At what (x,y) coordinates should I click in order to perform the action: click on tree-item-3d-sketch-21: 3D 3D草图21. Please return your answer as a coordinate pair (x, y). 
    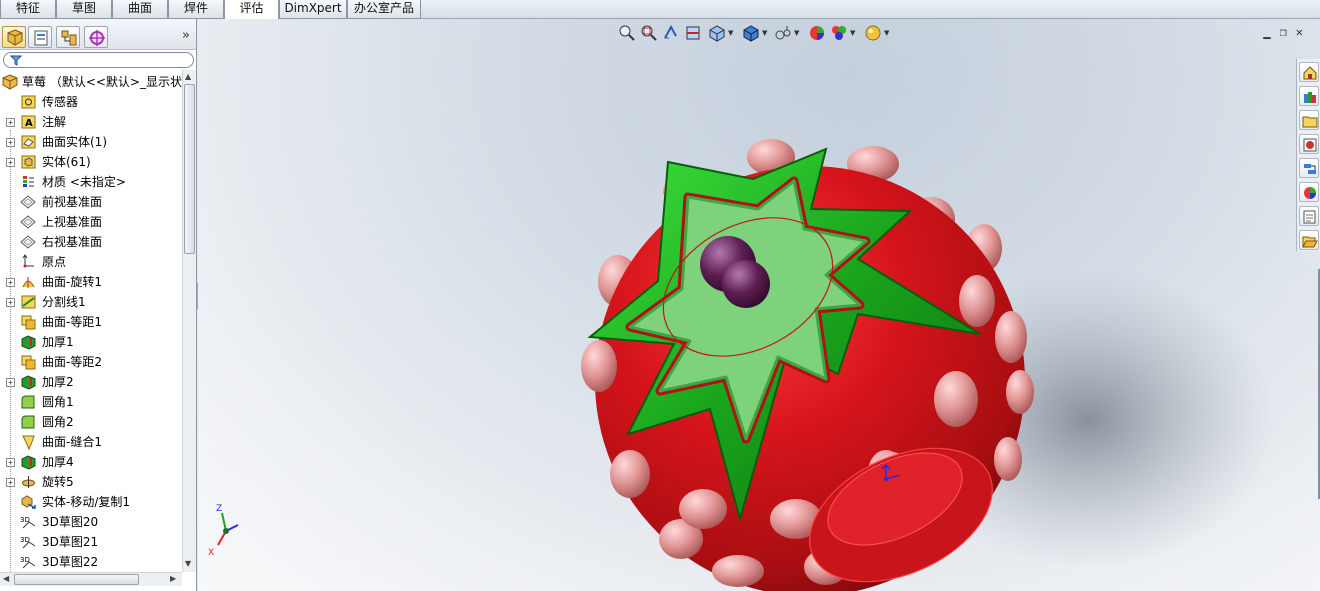
    Looking at the image, I should click on (91, 542).